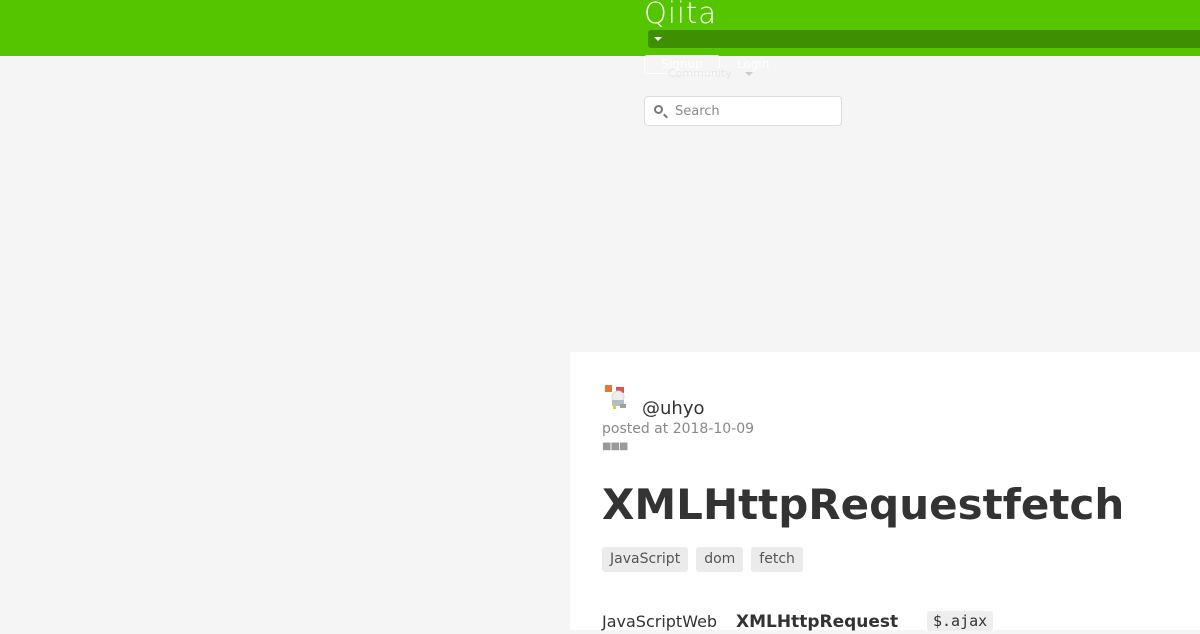 The height and width of the screenshot is (634, 1200). What do you see at coordinates (720, 559) in the screenshot?
I see `tag-dom: dom` at bounding box center [720, 559].